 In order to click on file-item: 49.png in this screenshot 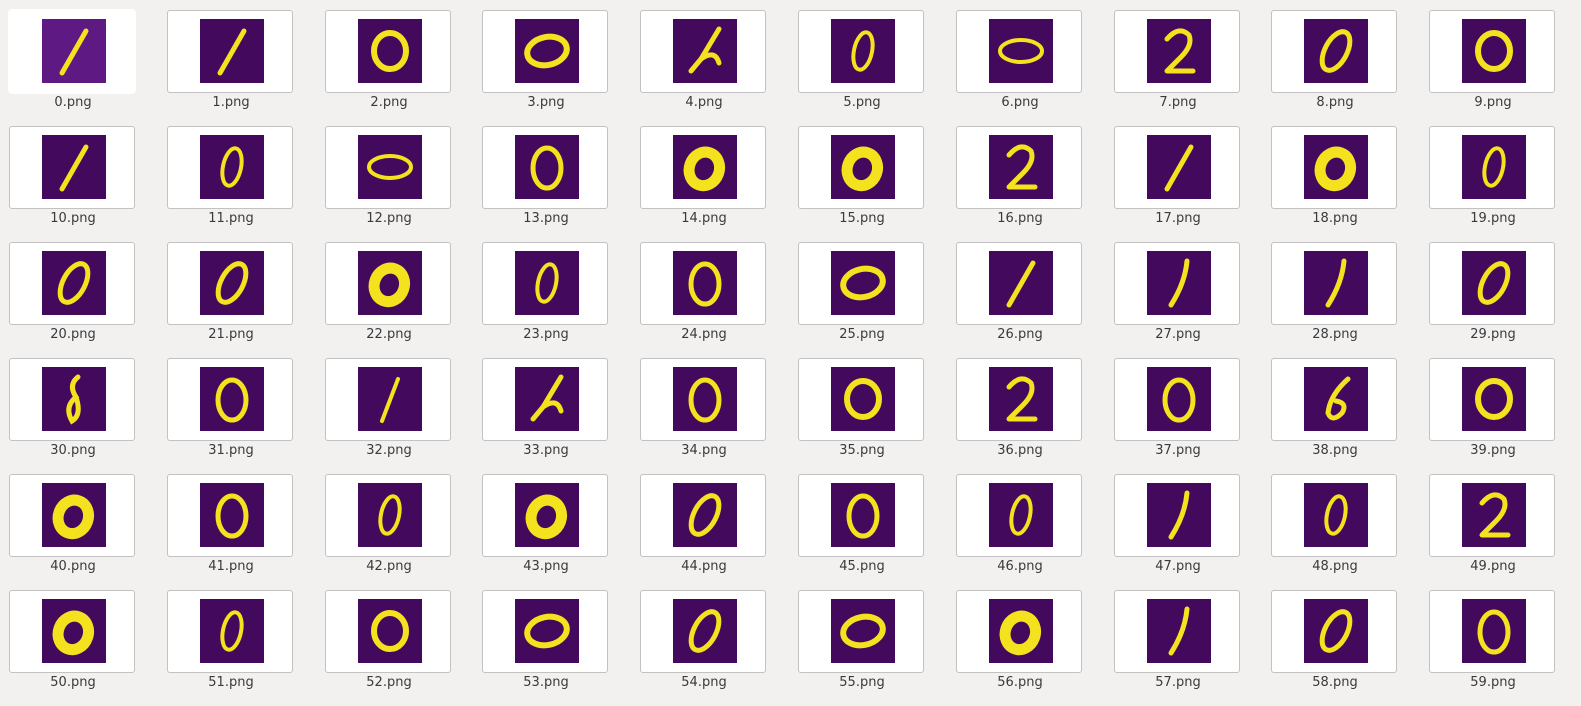, I will do `click(1493, 528)`.